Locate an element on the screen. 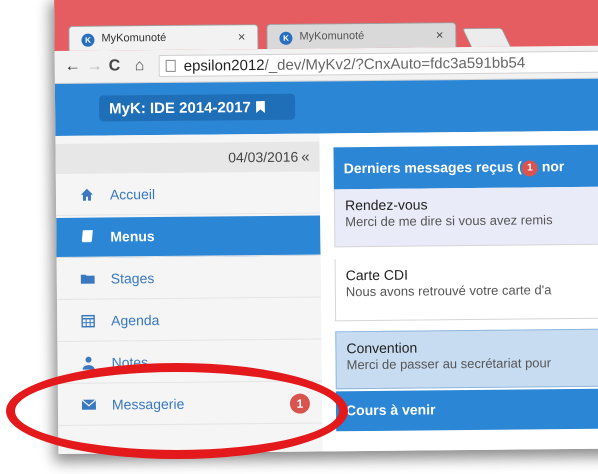  browser-tab-inactive: K MyKomunoté × is located at coordinates (361, 35).